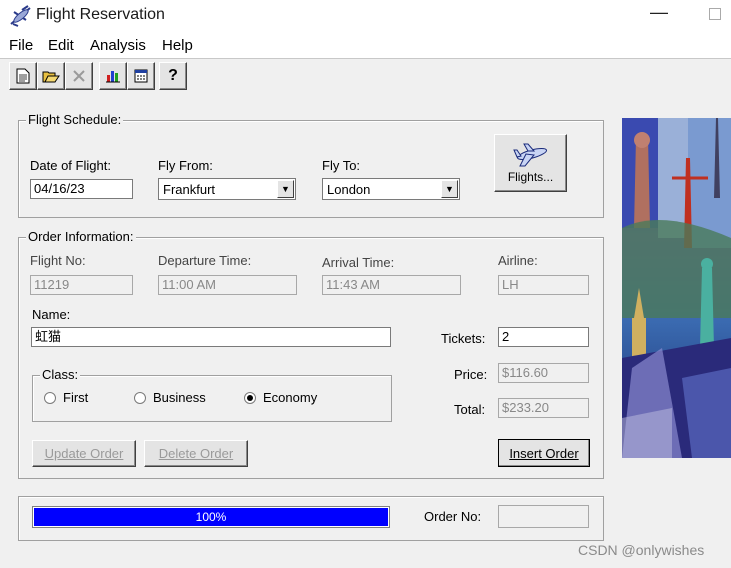 The height and width of the screenshot is (568, 731). I want to click on calculator-icon, so click(141, 76).